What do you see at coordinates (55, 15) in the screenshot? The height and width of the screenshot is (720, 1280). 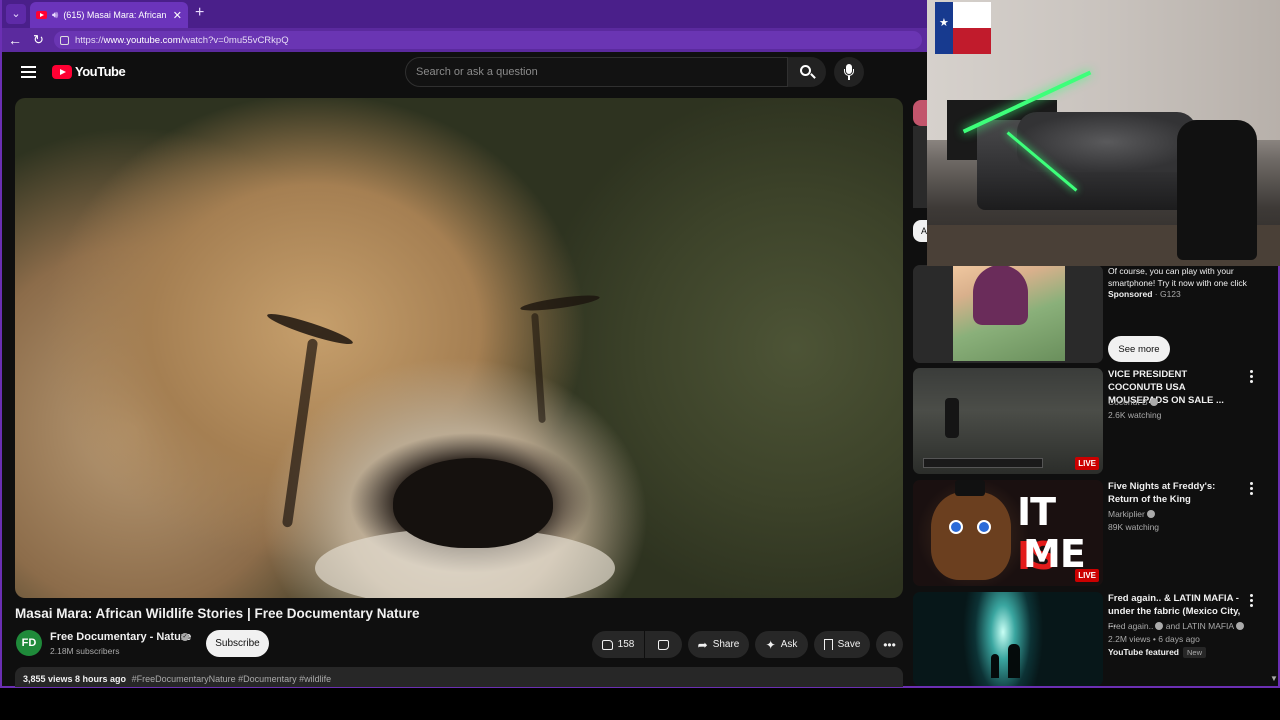 I see `speaker-icon: 🔊︎` at bounding box center [55, 15].